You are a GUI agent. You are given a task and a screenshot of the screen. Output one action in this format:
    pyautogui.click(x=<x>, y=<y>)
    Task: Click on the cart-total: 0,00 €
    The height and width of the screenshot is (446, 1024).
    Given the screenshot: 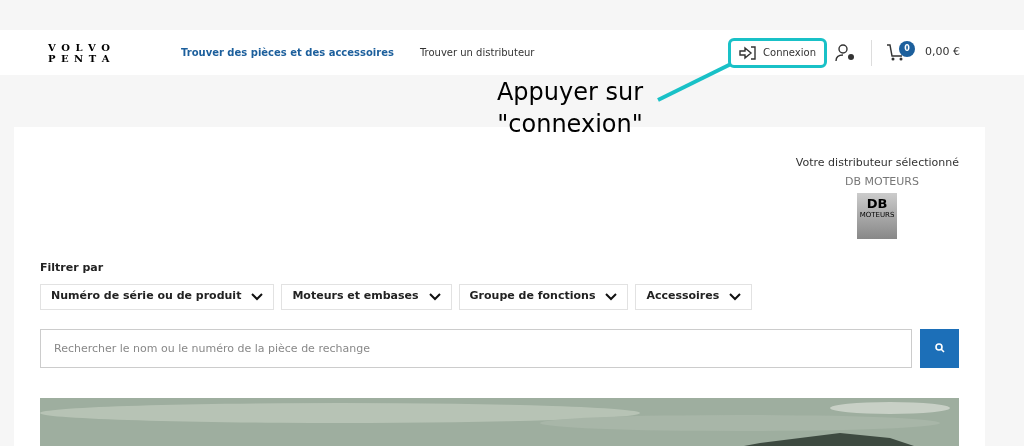 What is the action you would take?
    pyautogui.click(x=942, y=52)
    